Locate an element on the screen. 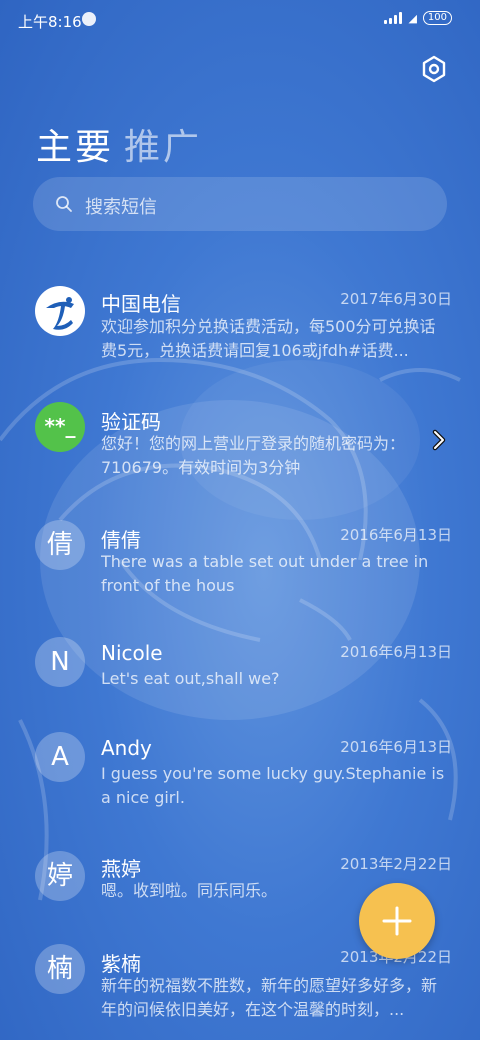  contact-name: Nicole is located at coordinates (132, 653).